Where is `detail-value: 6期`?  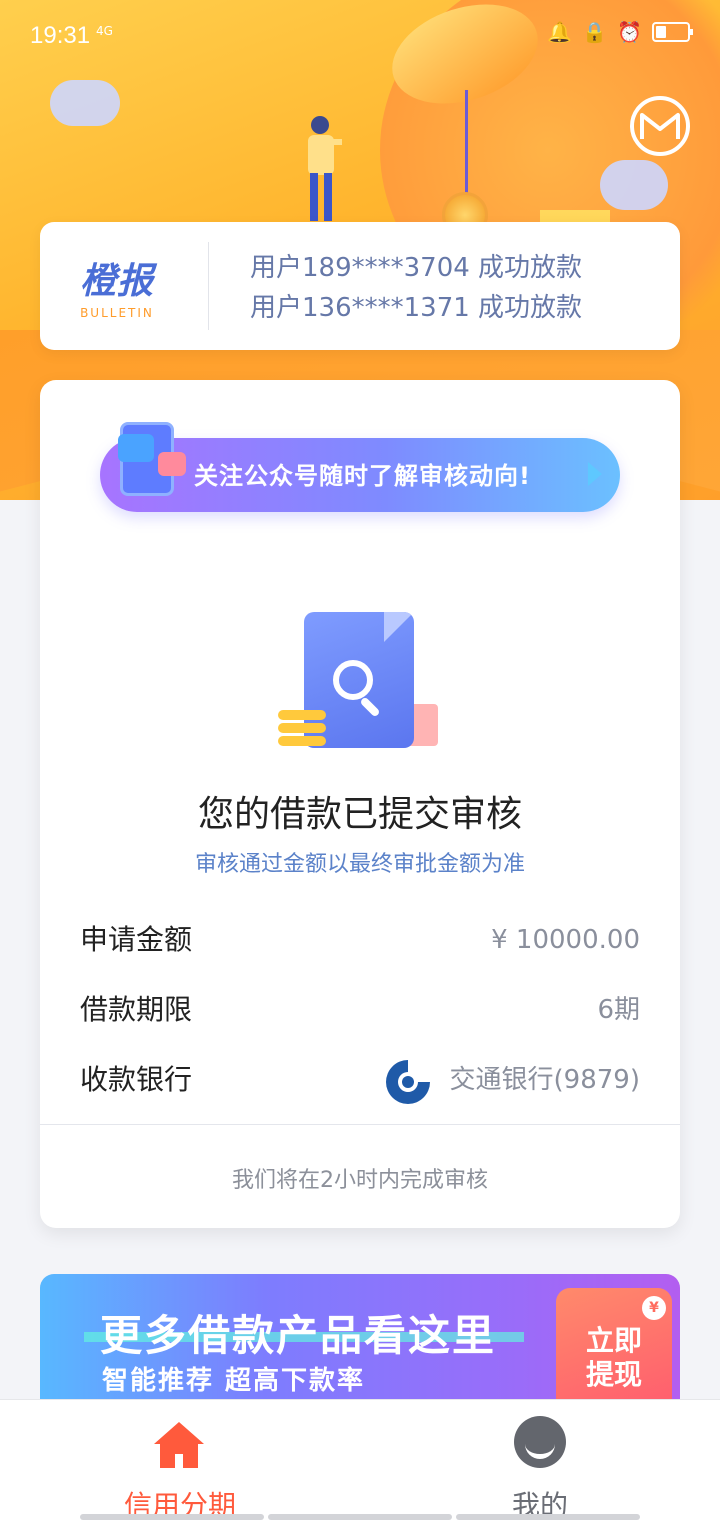 detail-value: 6期 is located at coordinates (618, 1010).